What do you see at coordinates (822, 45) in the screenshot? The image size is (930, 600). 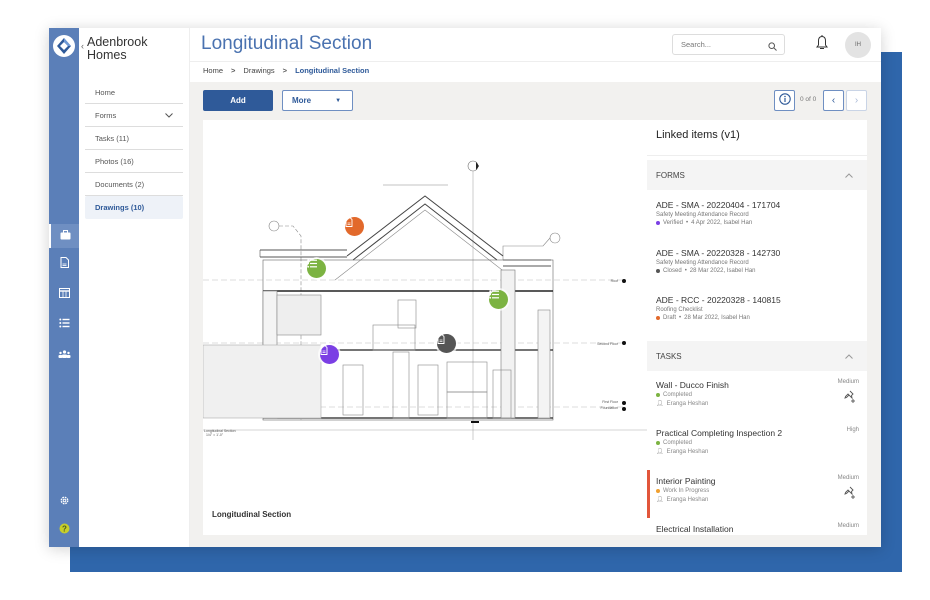 I see `bell-icon` at bounding box center [822, 45].